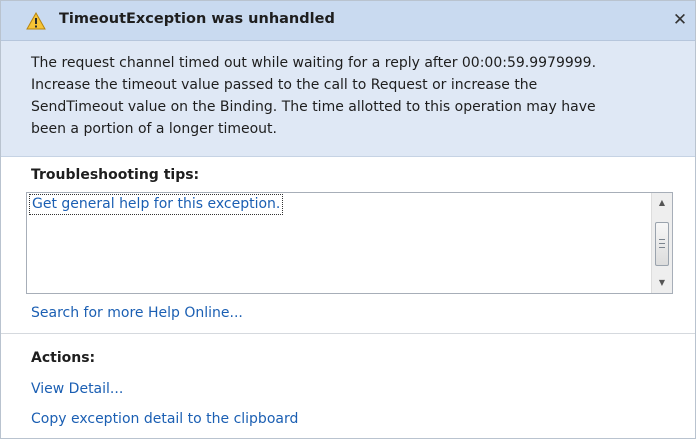  What do you see at coordinates (197, 19) in the screenshot?
I see `dialog-title: TimeoutException was unhandled` at bounding box center [197, 19].